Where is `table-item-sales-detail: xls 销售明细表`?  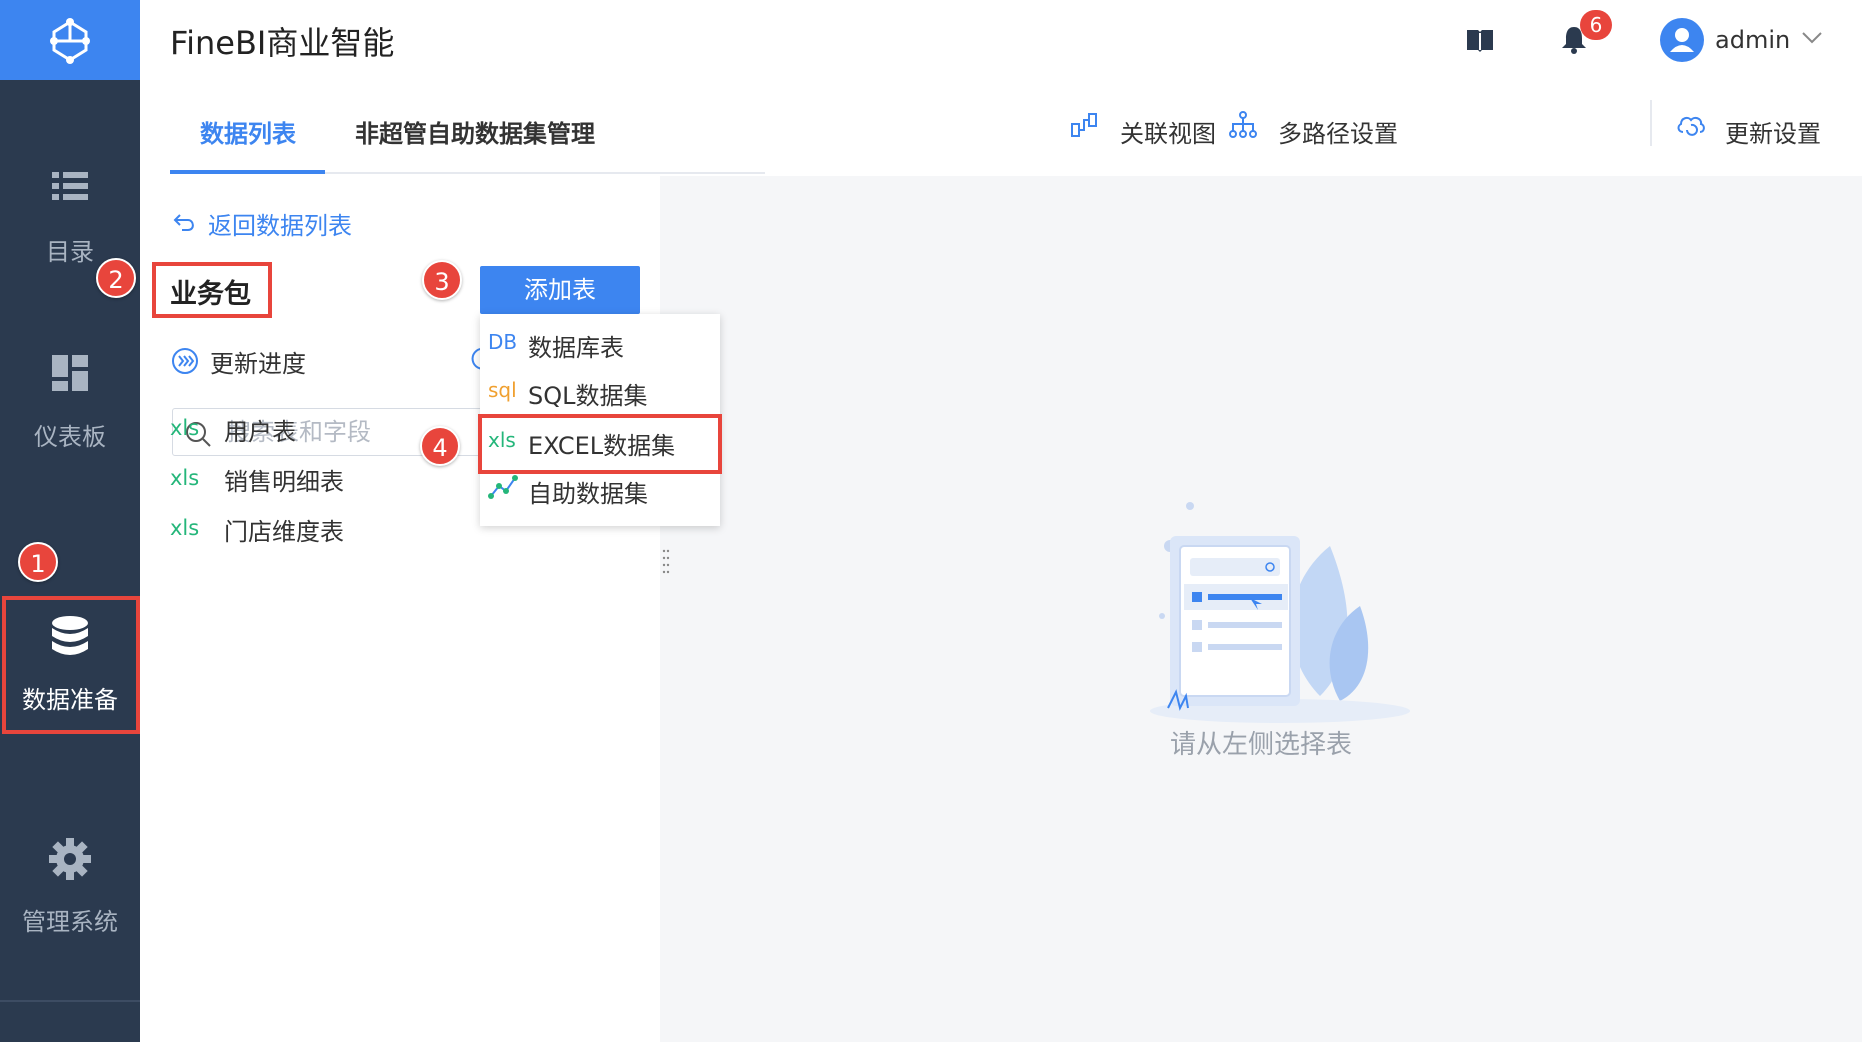 table-item-sales-detail: xls 销售明细表 is located at coordinates (335, 482).